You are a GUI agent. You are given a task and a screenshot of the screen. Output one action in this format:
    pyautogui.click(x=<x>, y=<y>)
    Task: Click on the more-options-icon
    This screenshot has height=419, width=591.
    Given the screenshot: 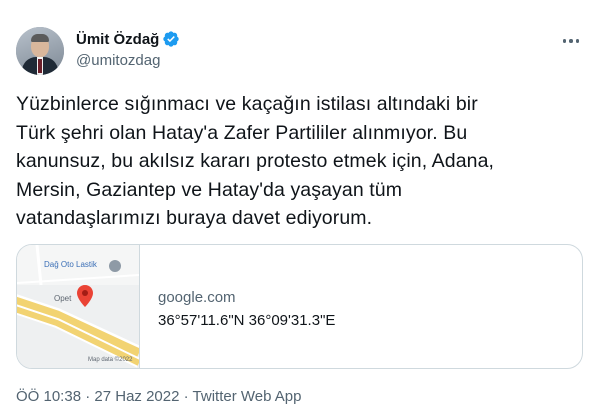 What is the action you would take?
    pyautogui.click(x=571, y=41)
    